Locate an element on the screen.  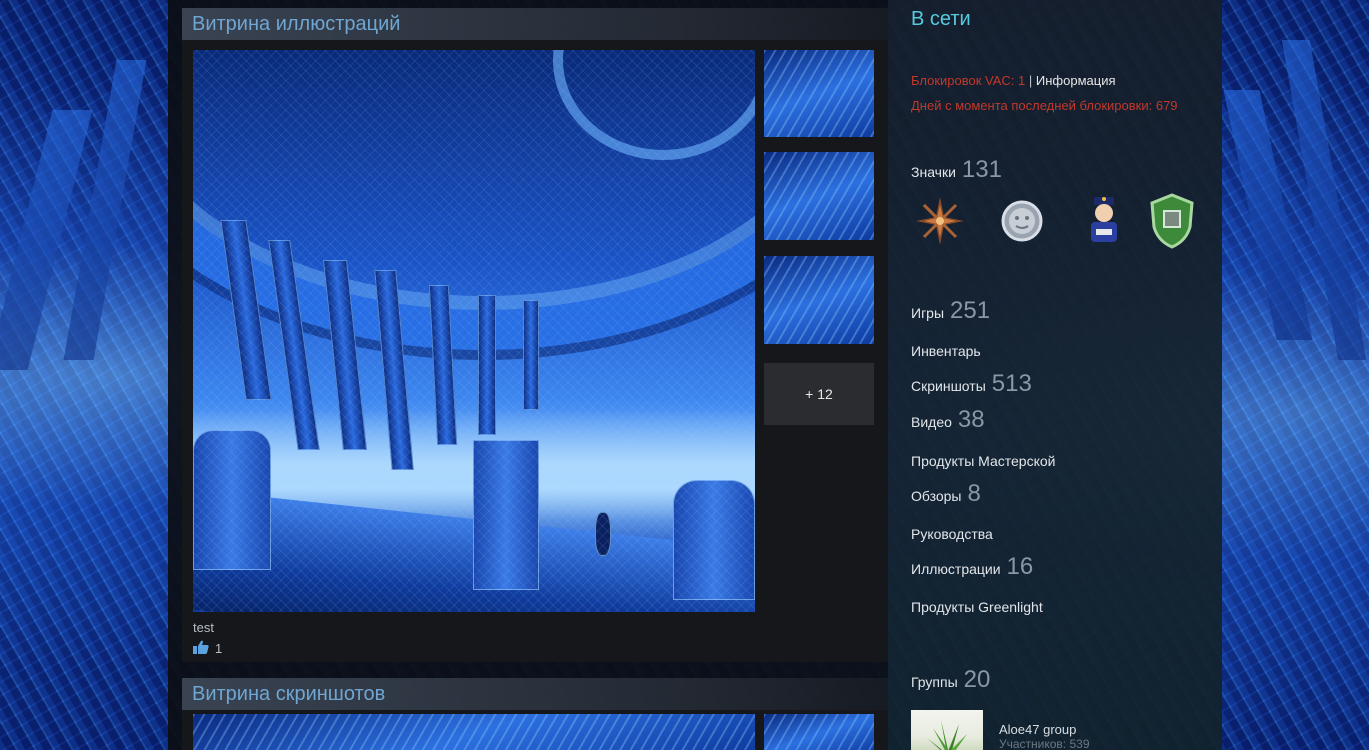
online-status: В сети is located at coordinates (941, 19).